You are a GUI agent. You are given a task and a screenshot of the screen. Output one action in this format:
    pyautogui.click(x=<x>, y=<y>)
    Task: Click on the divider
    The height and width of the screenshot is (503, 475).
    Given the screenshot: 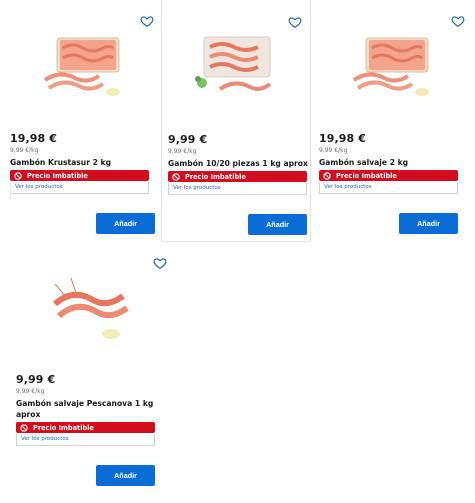 What is the action you would take?
    pyautogui.click(x=10, y=191)
    